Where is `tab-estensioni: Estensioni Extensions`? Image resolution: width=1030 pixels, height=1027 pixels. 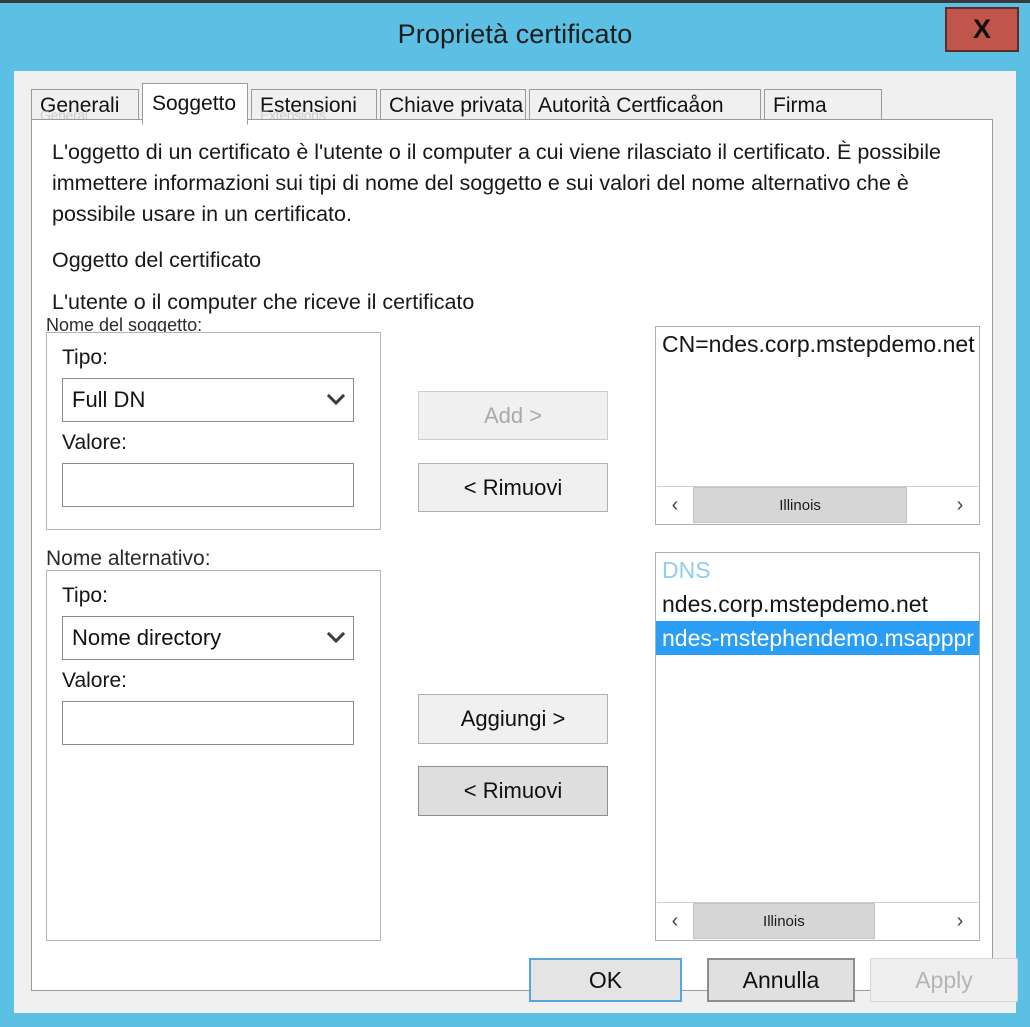 tab-estensioni: Estensioni Extensions is located at coordinates (314, 106).